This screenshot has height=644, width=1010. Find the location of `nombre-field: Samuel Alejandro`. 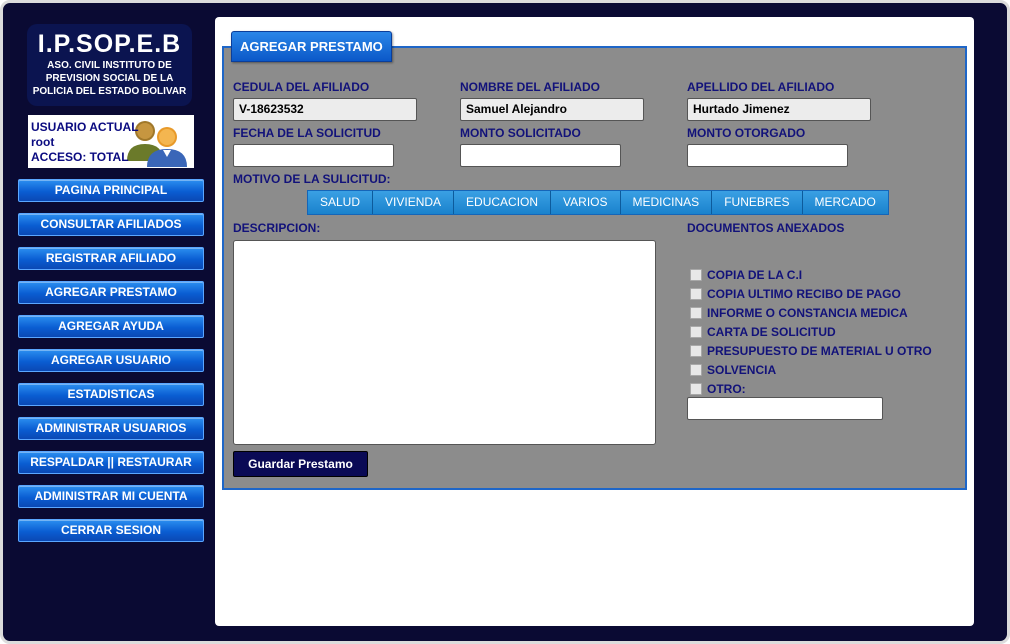

nombre-field: Samuel Alejandro is located at coordinates (552, 109).